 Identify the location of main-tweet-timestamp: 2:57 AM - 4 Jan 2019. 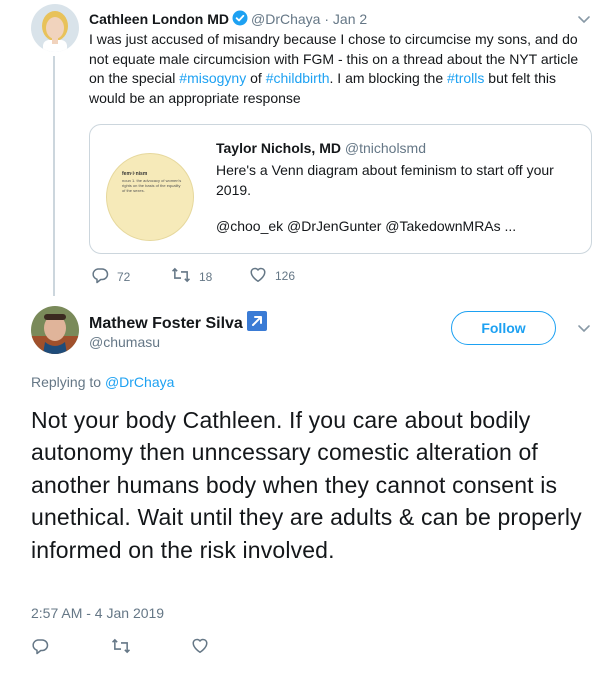
(97, 613).